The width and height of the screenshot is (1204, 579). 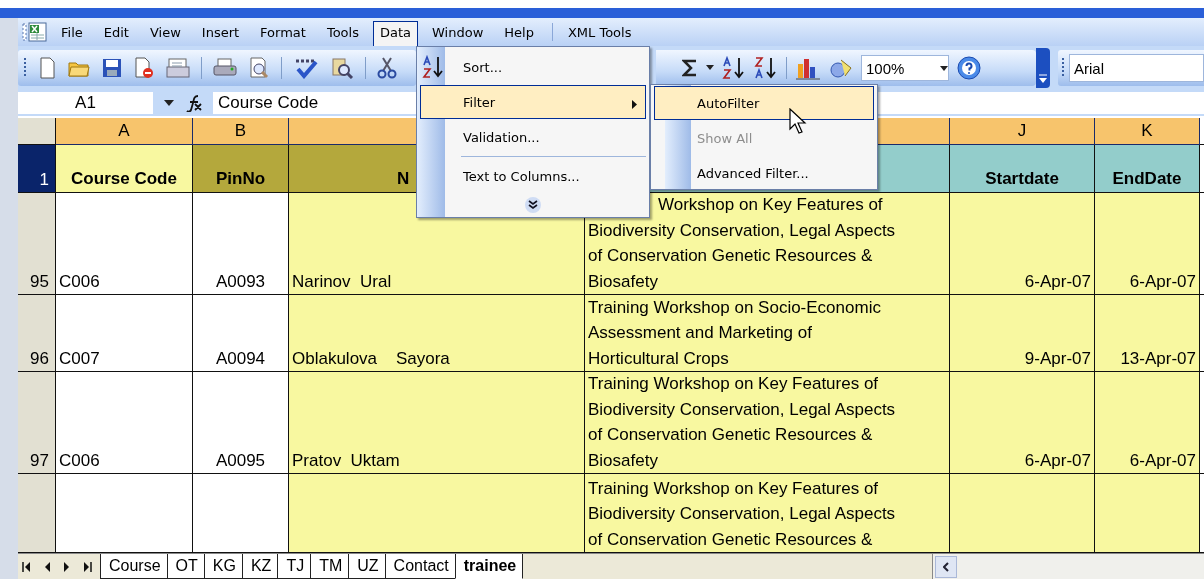 I want to click on next-sheet-icon, so click(x=67, y=566).